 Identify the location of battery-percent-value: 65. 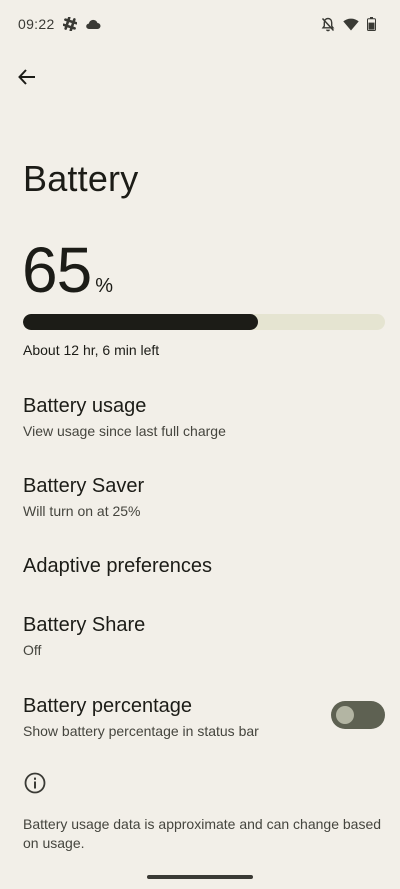
(57, 270).